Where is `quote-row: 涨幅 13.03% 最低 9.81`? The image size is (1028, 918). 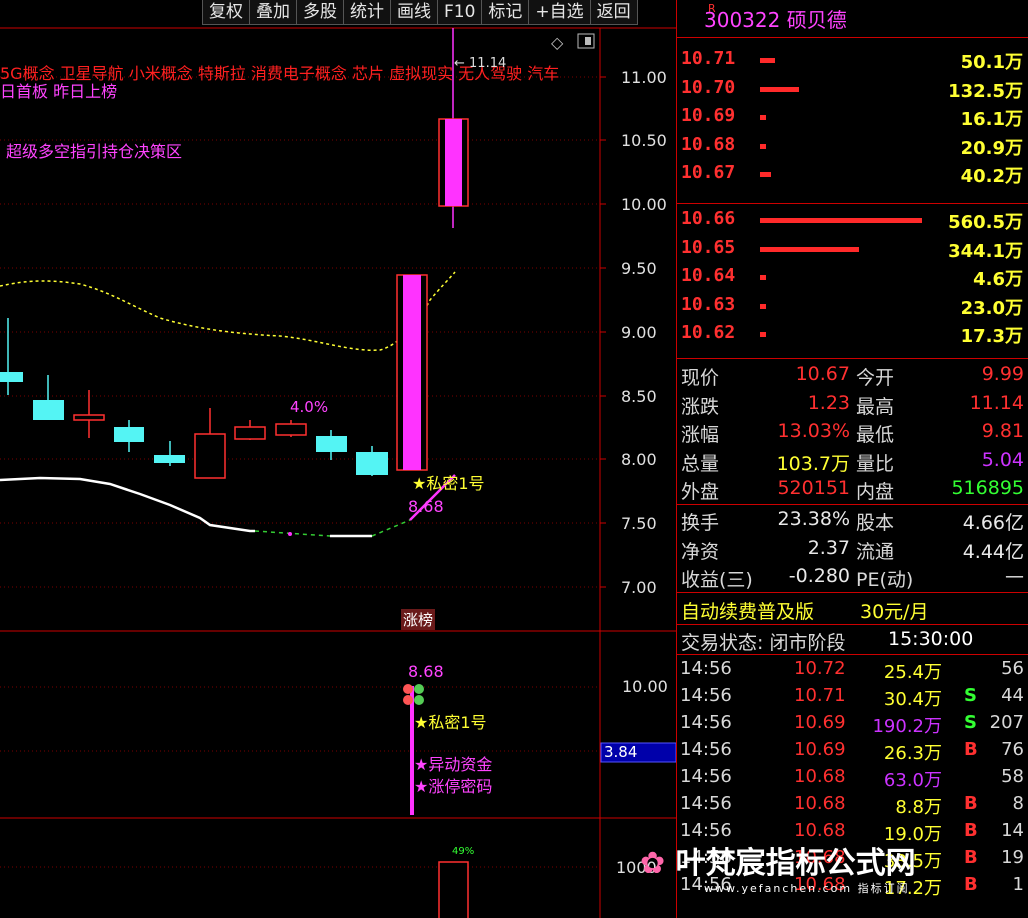 quote-row: 涨幅 13.03% 最低 9.81 is located at coordinates (853, 432).